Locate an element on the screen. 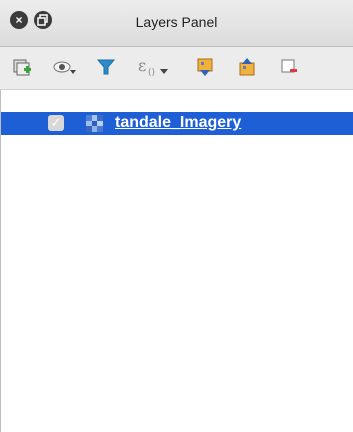 The width and height of the screenshot is (353, 432). filter-legend-button is located at coordinates (106, 67).